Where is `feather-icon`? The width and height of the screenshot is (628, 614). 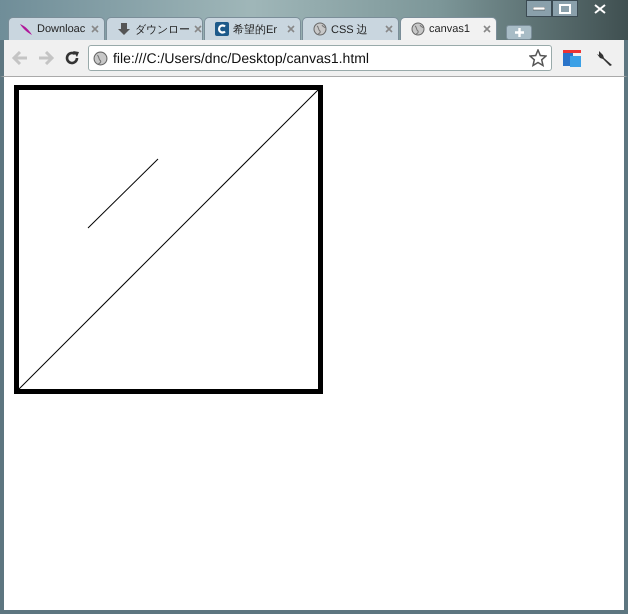 feather-icon is located at coordinates (26, 29).